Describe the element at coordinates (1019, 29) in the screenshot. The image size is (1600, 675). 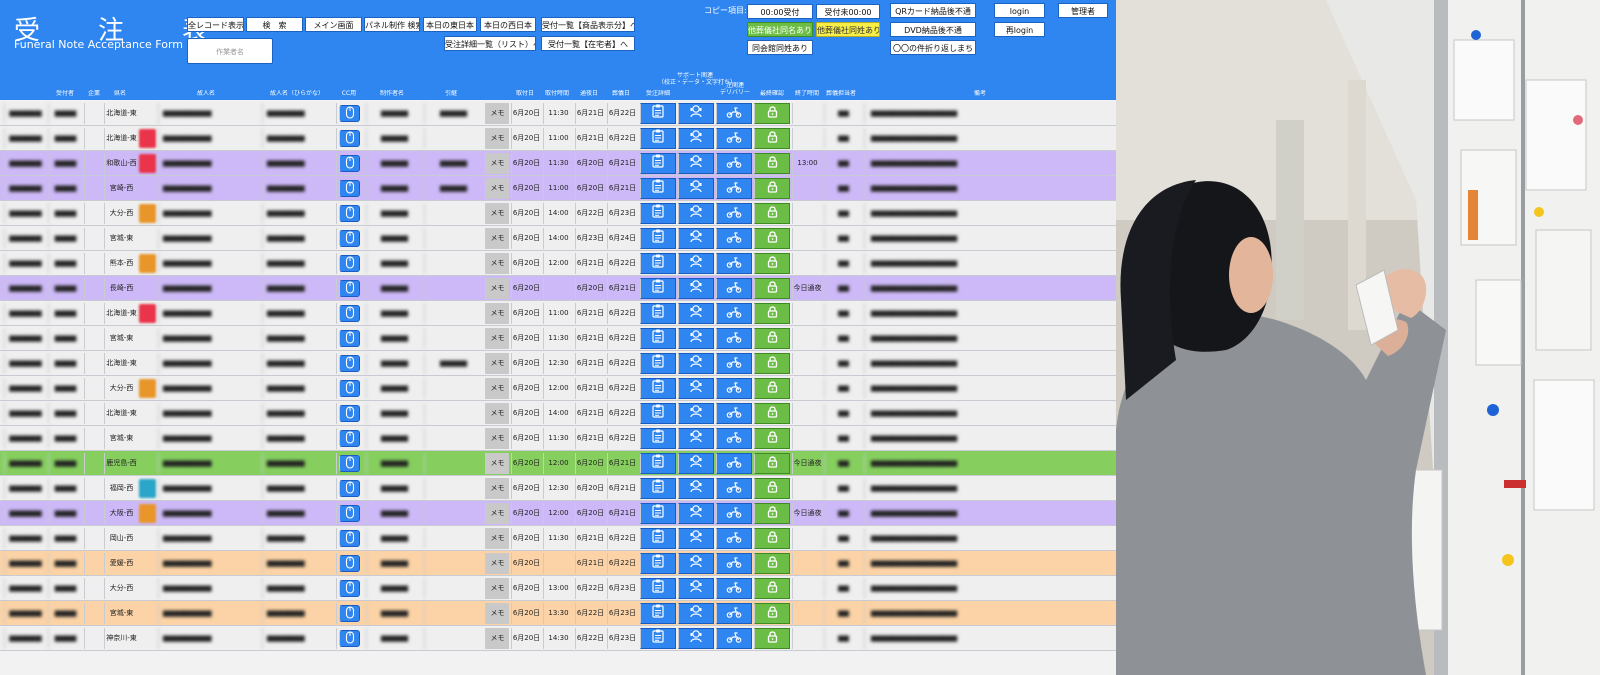
I see `relogin-button: 再login` at that location.